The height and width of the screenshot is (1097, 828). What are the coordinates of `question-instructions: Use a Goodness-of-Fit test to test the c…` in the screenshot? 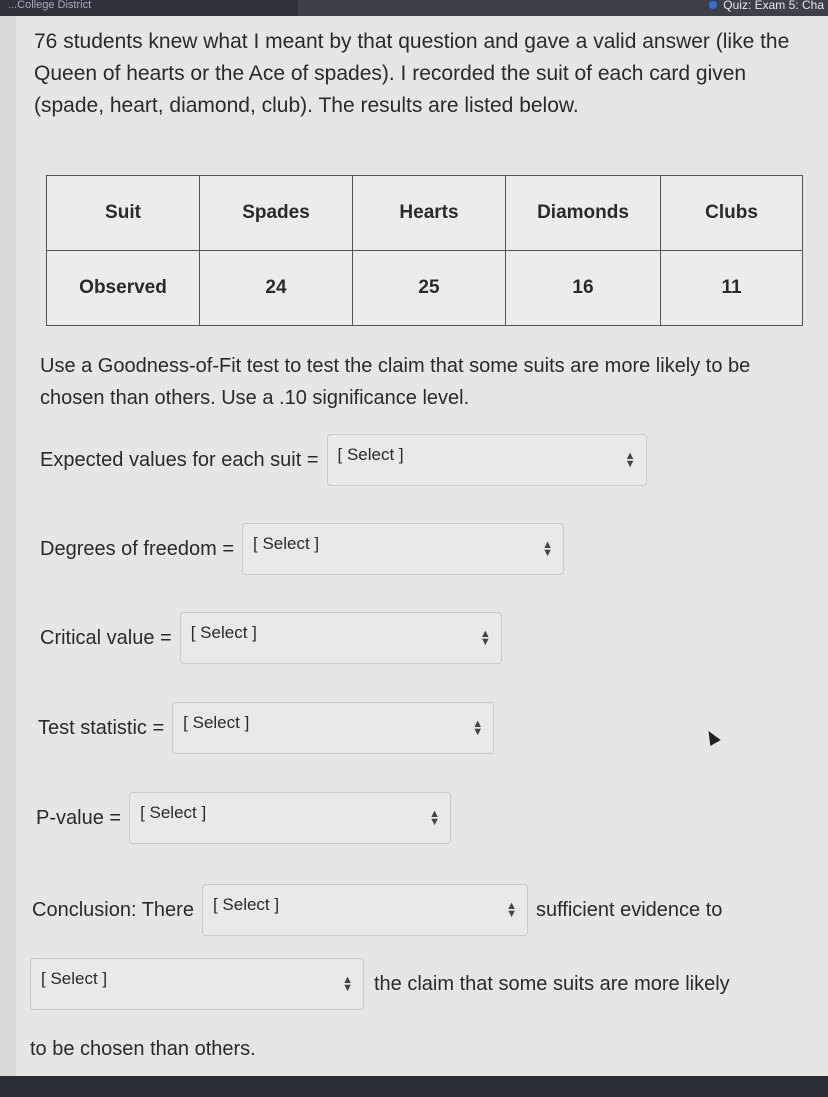 It's located at (395, 382).